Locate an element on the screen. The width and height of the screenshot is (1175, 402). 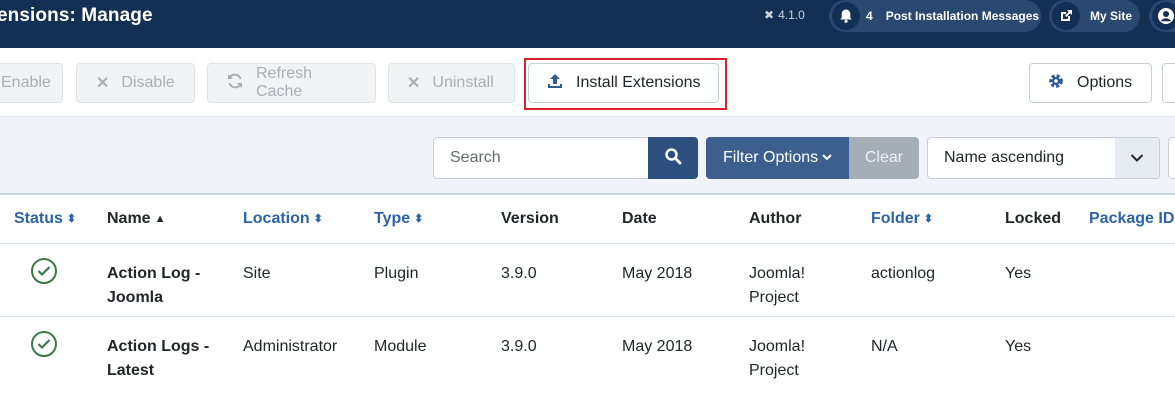
refresh-cache-label: Refresh Cache is located at coordinates (284, 82).